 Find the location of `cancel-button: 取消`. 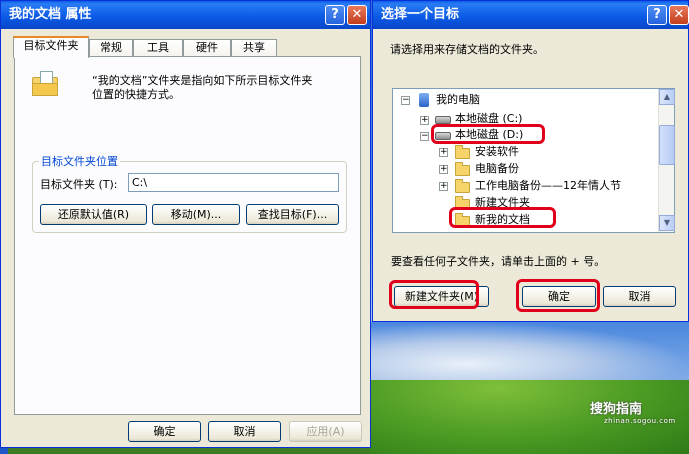

cancel-button: 取消 is located at coordinates (244, 431).